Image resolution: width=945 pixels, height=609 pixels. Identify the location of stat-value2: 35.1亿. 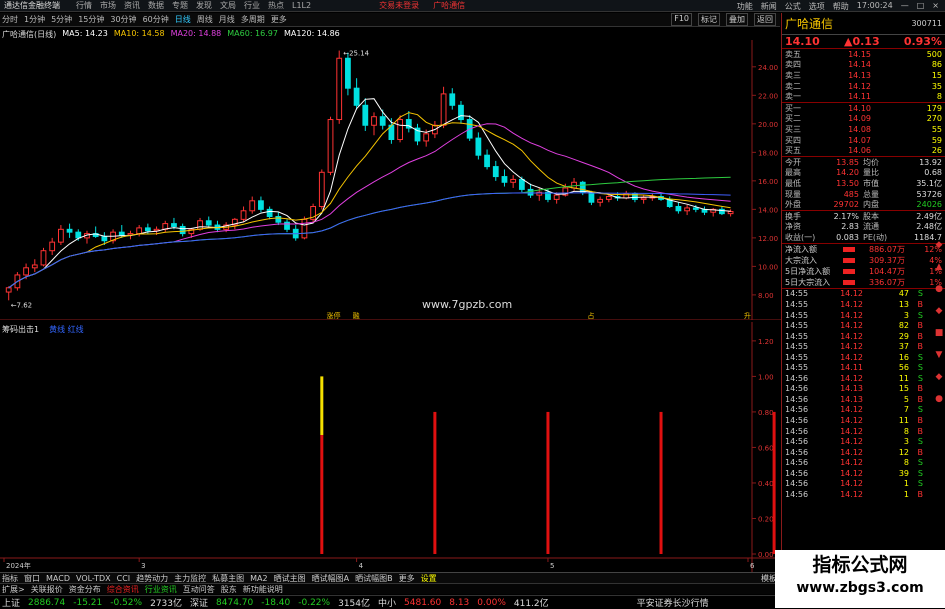
(929, 183).